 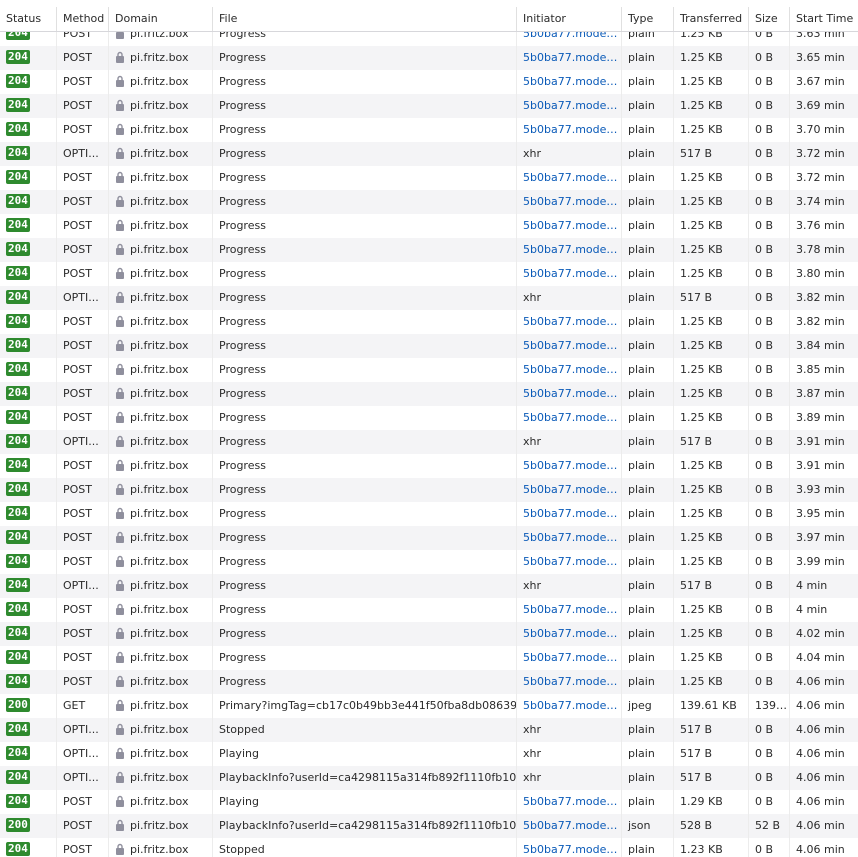 What do you see at coordinates (768, 19) in the screenshot?
I see `column-header-size: Size` at bounding box center [768, 19].